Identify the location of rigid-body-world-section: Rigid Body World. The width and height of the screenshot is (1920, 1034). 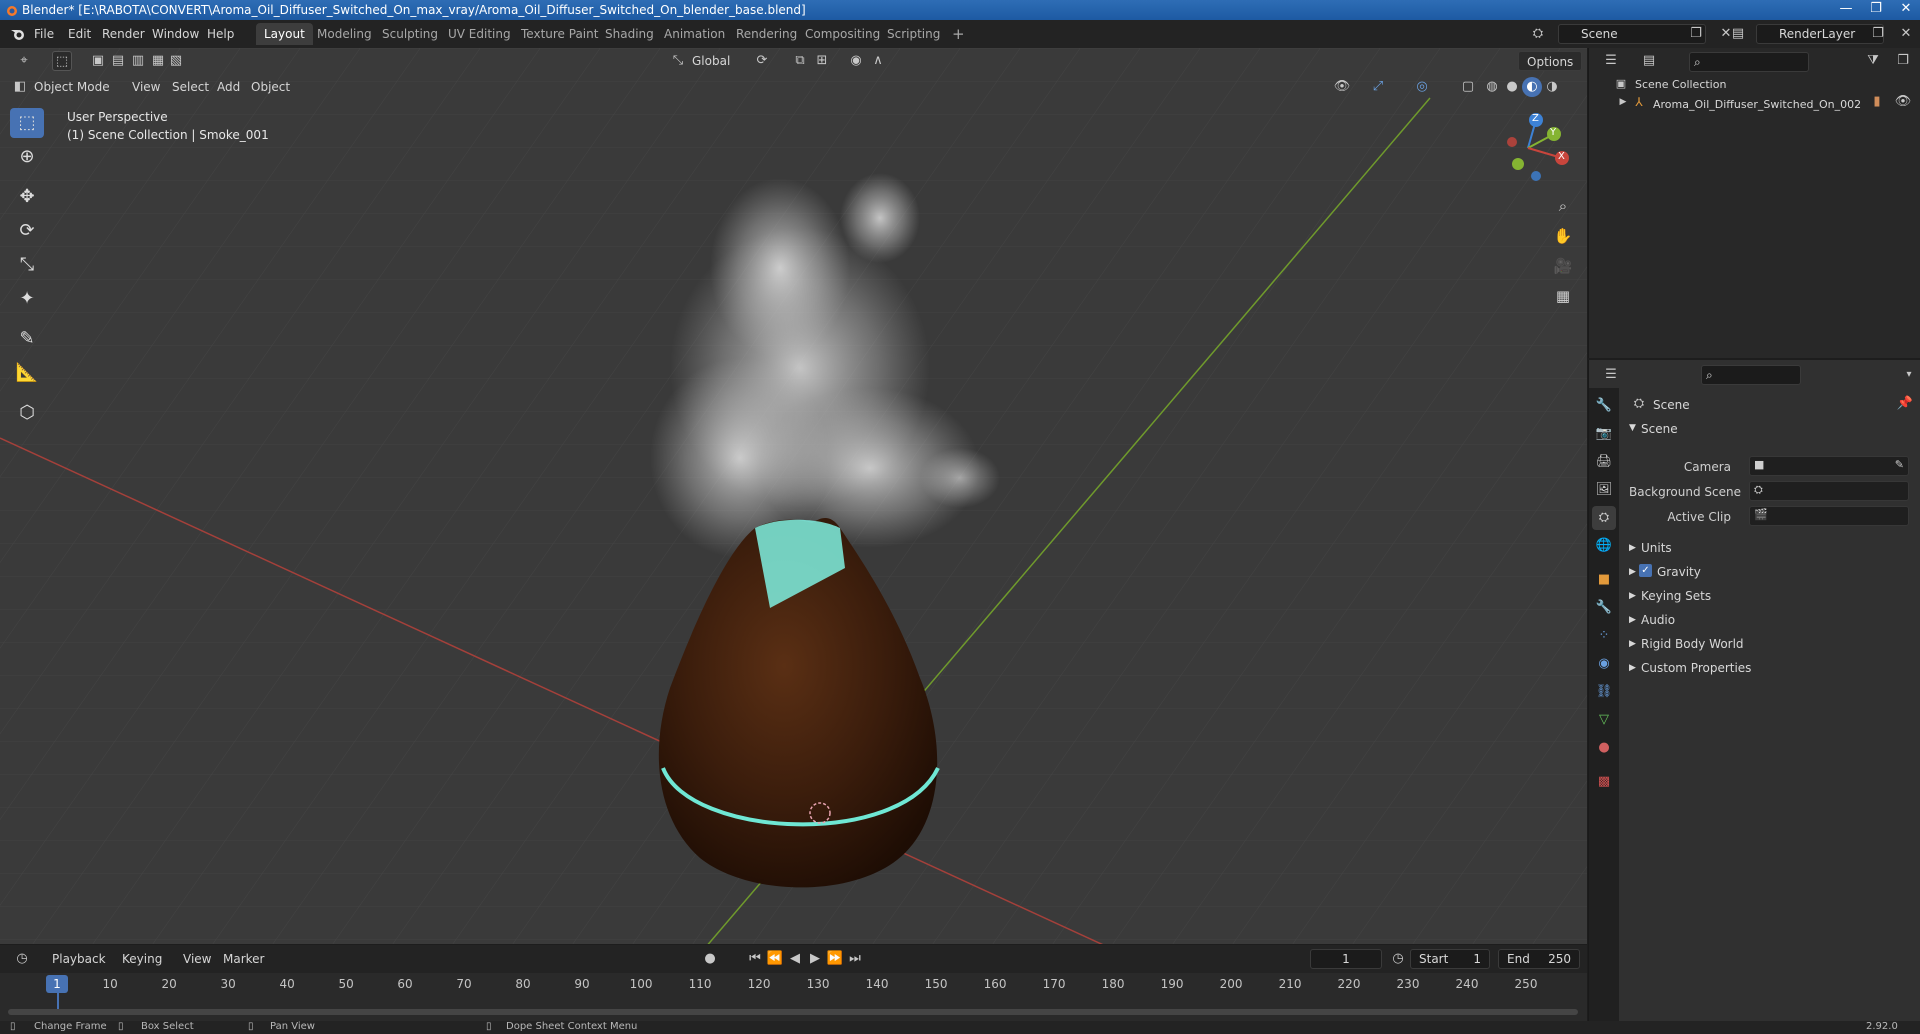
(1692, 644).